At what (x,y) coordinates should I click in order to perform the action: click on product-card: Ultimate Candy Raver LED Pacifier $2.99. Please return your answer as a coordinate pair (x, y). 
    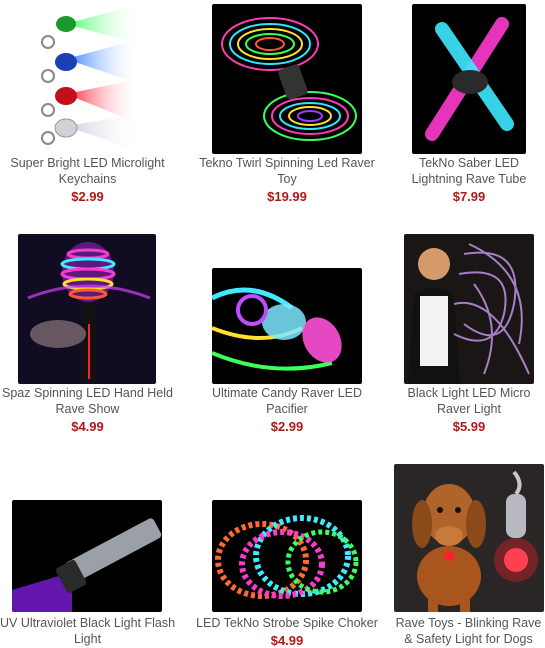
    Looking at the image, I should click on (287, 337).